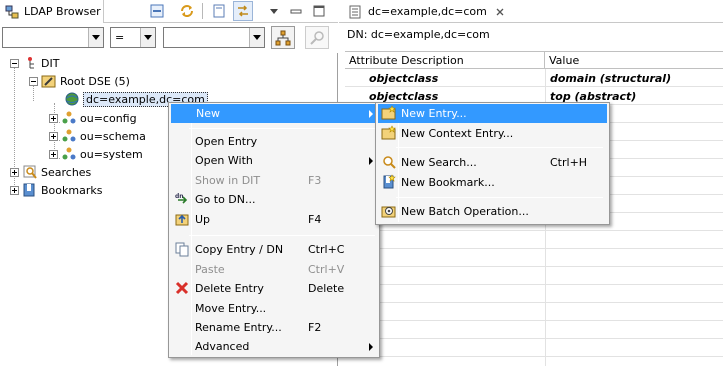  What do you see at coordinates (30, 63) in the screenshot?
I see `dit-icon` at bounding box center [30, 63].